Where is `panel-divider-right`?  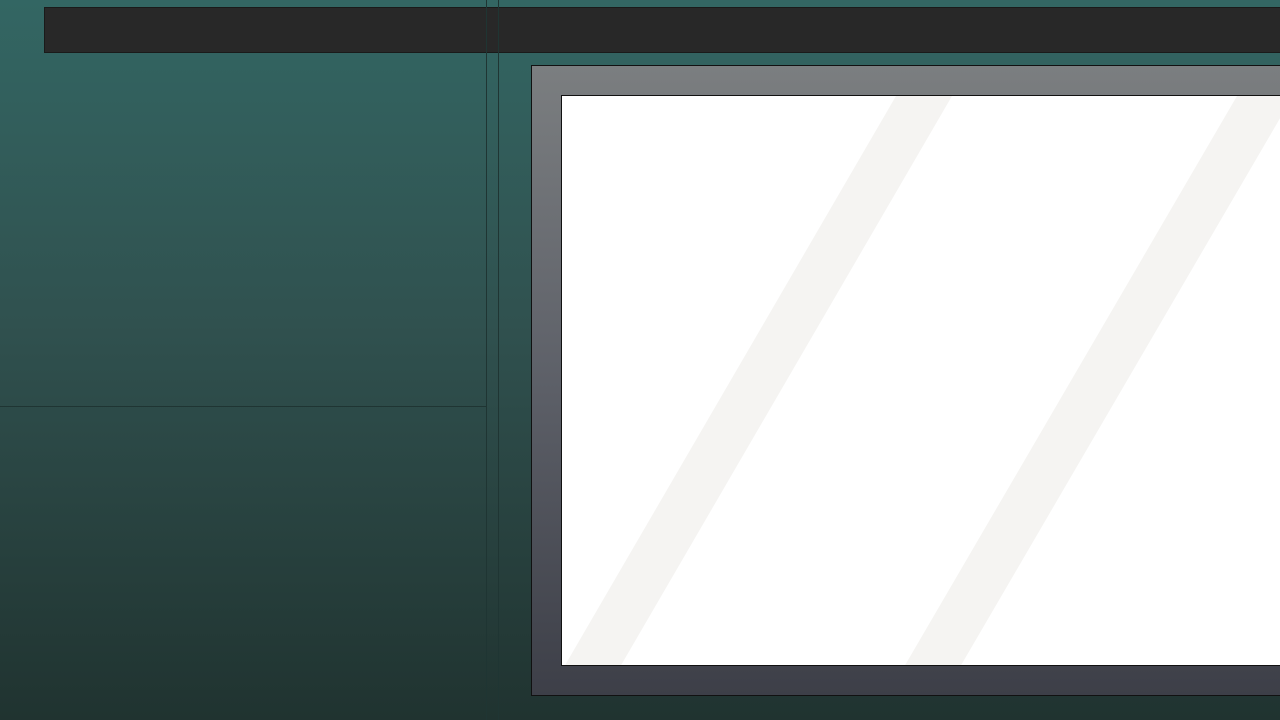 panel-divider-right is located at coordinates (498, 360).